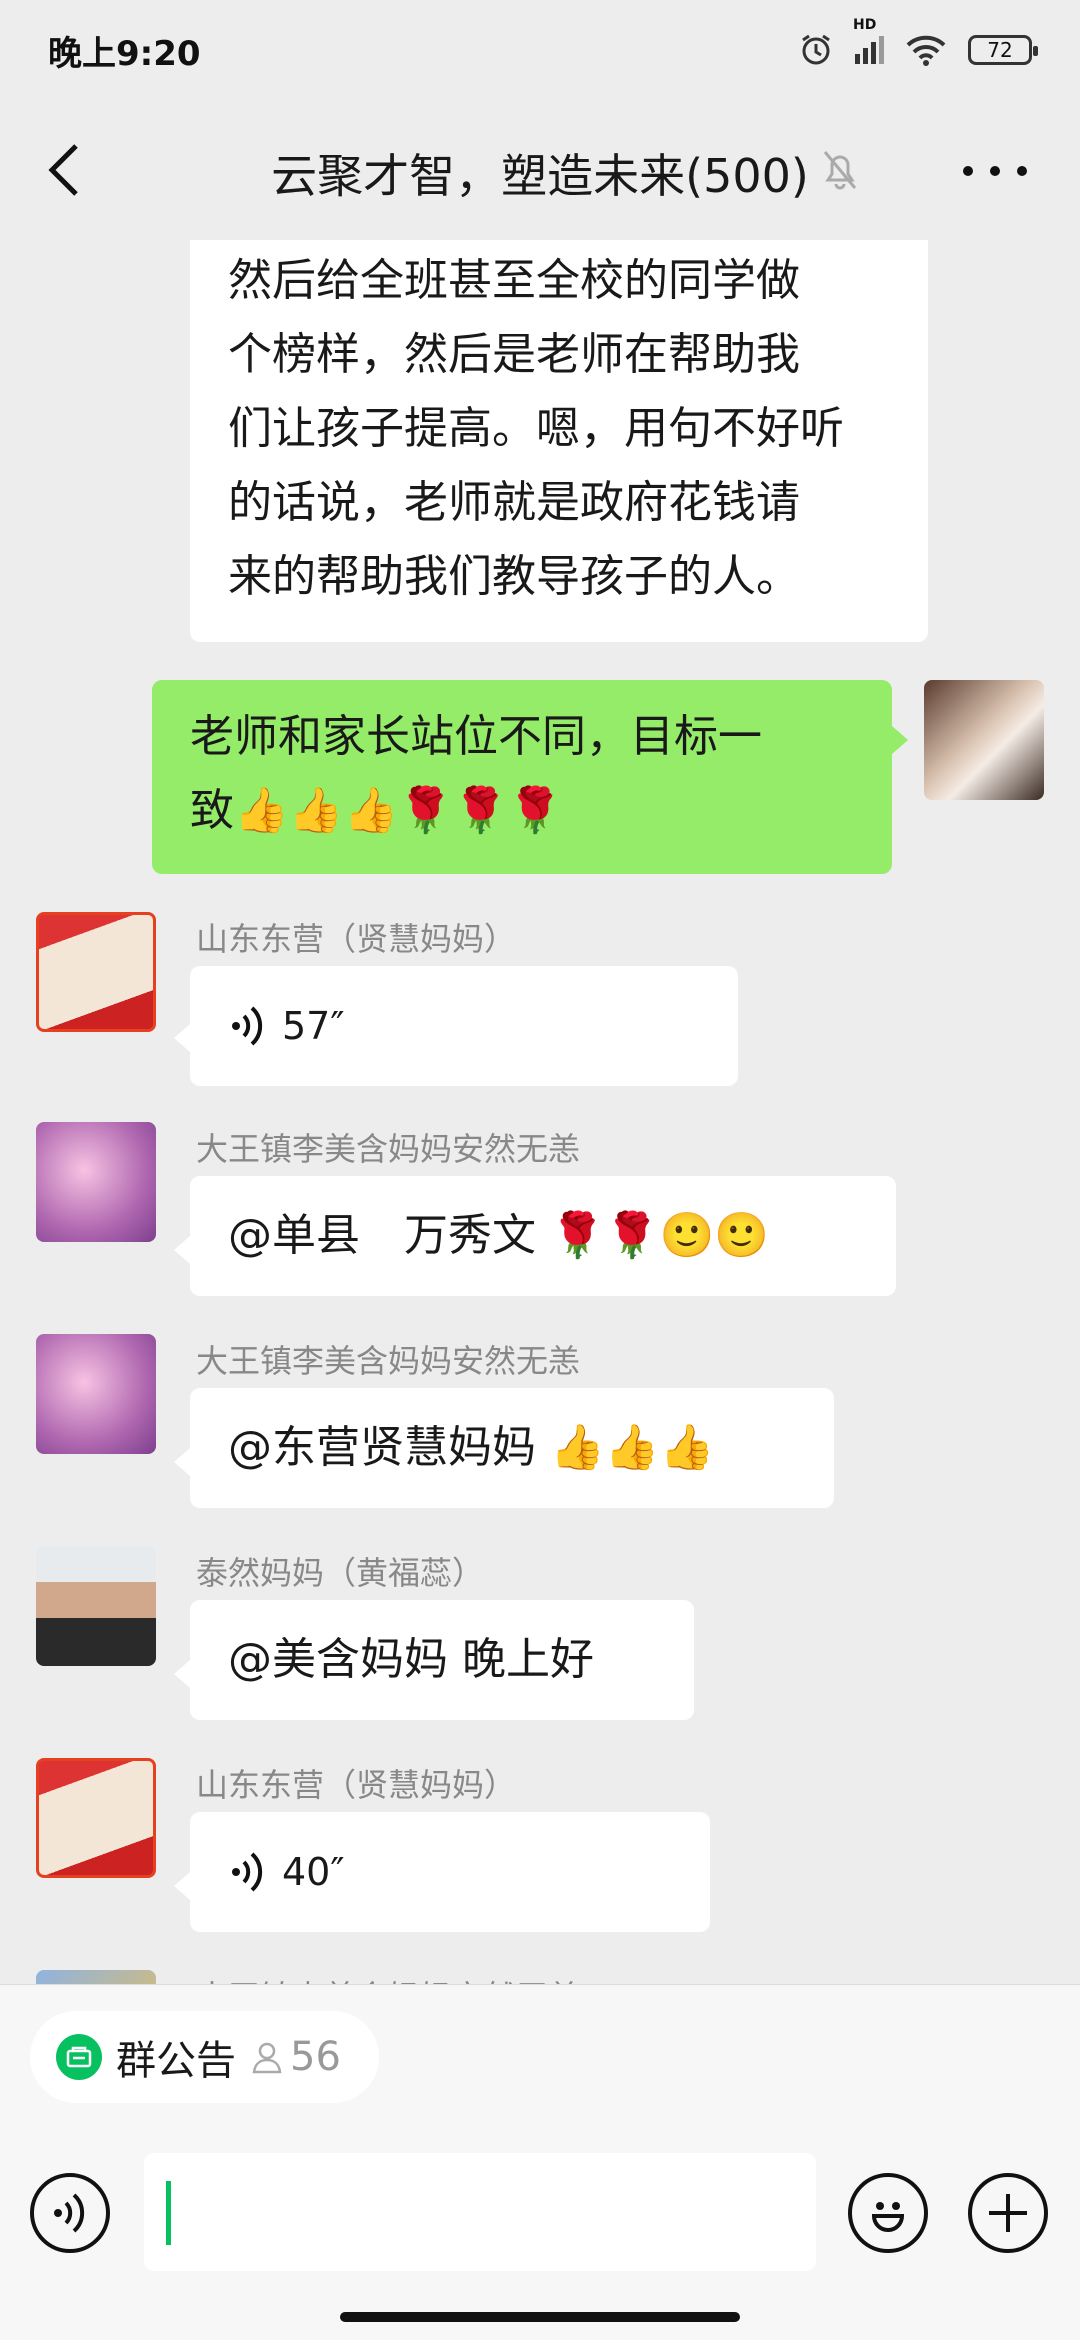  Describe the element at coordinates (471, 1447) in the screenshot. I see `message-text: @东营贤慧妈妈 👍👍👍` at that location.